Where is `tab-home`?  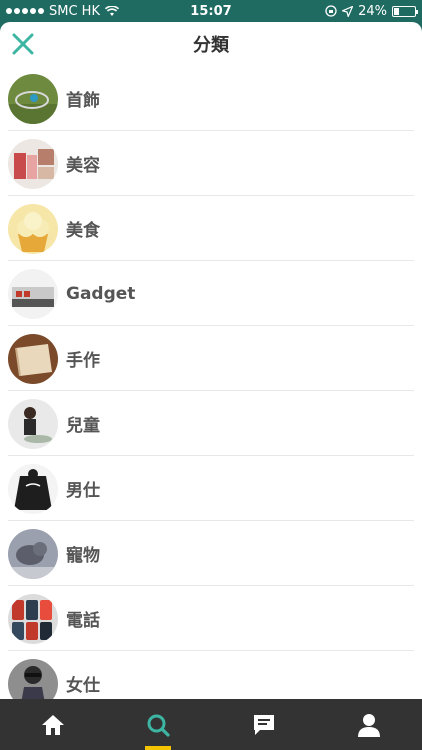 tab-home is located at coordinates (53, 724).